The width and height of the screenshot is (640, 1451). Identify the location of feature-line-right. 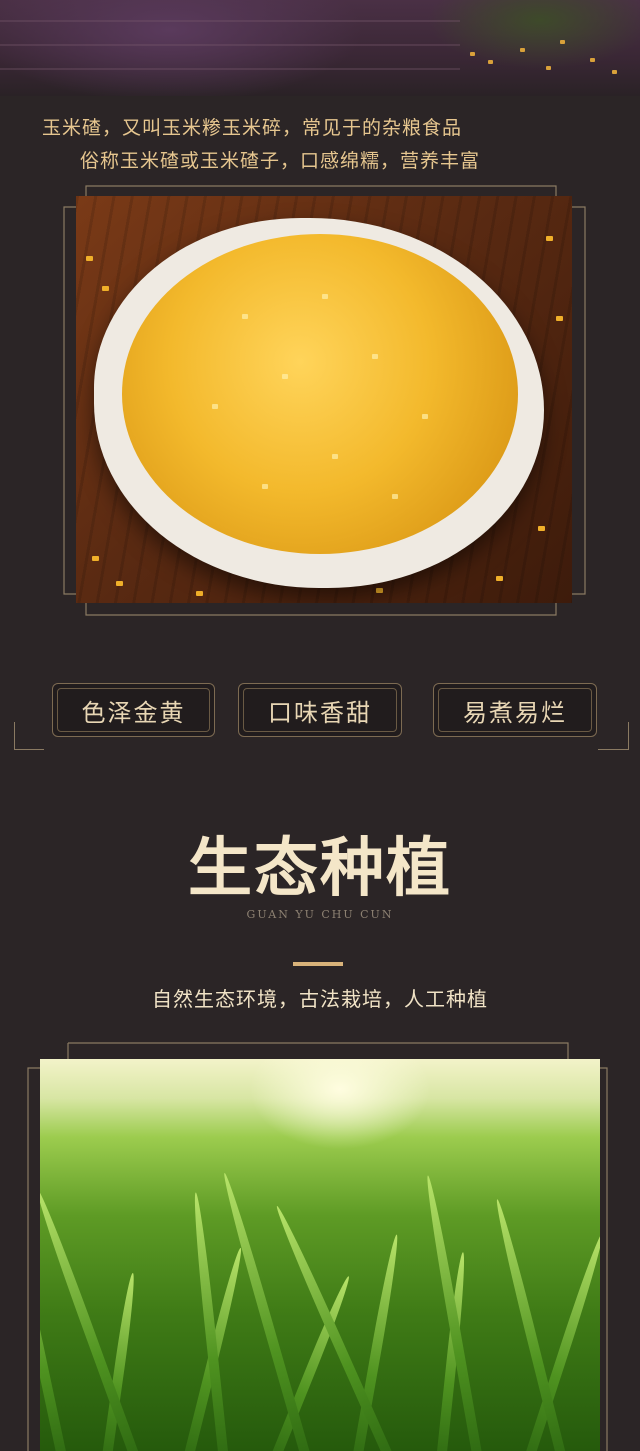
(613, 749).